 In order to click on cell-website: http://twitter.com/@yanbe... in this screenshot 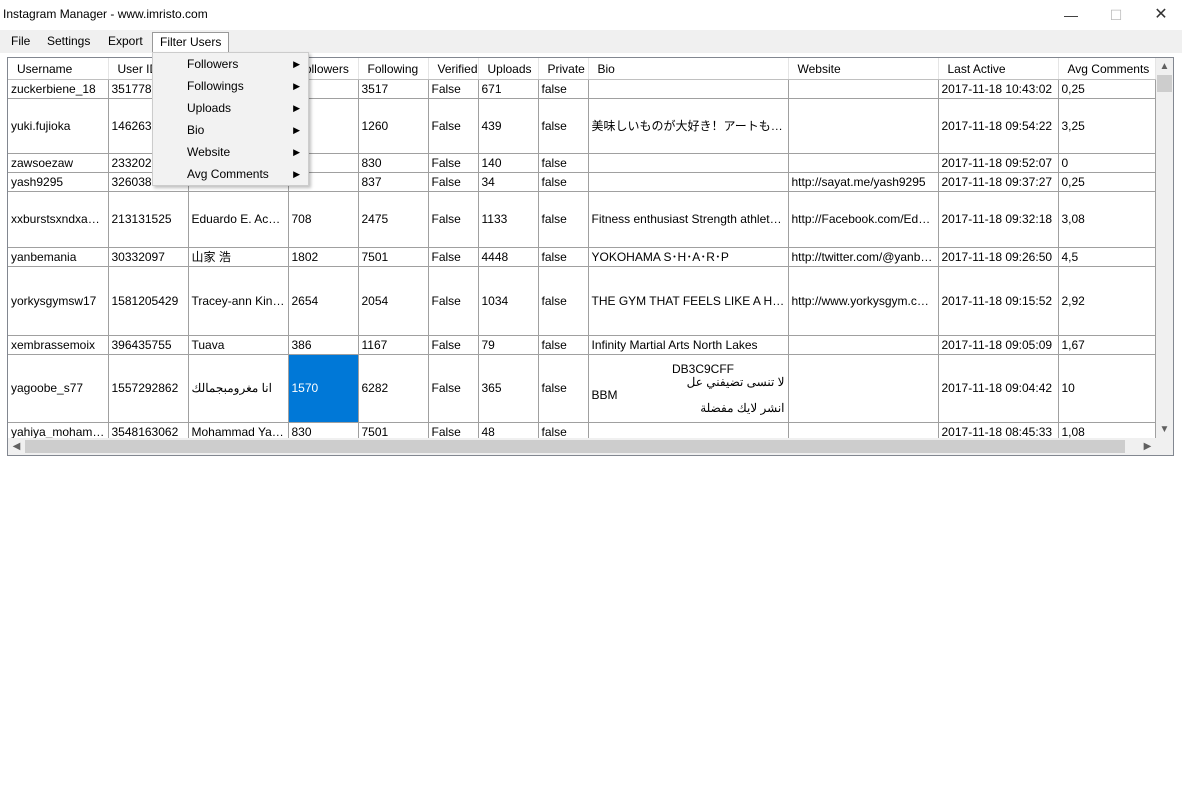, I will do `click(863, 257)`.